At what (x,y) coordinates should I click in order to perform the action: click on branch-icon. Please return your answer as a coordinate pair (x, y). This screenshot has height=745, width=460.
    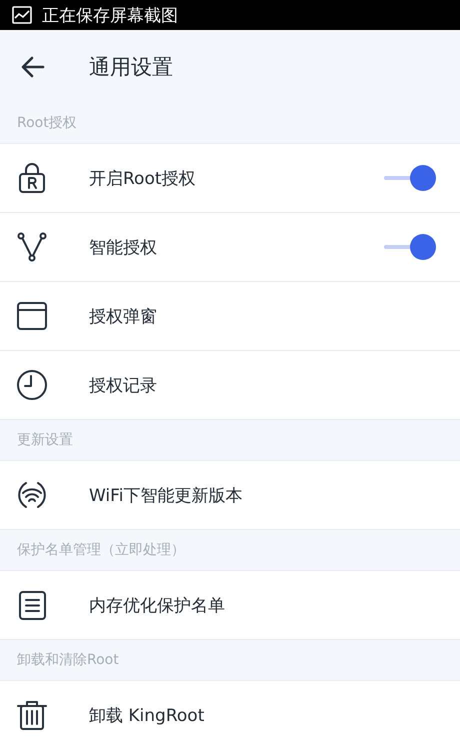
    Looking at the image, I should click on (32, 247).